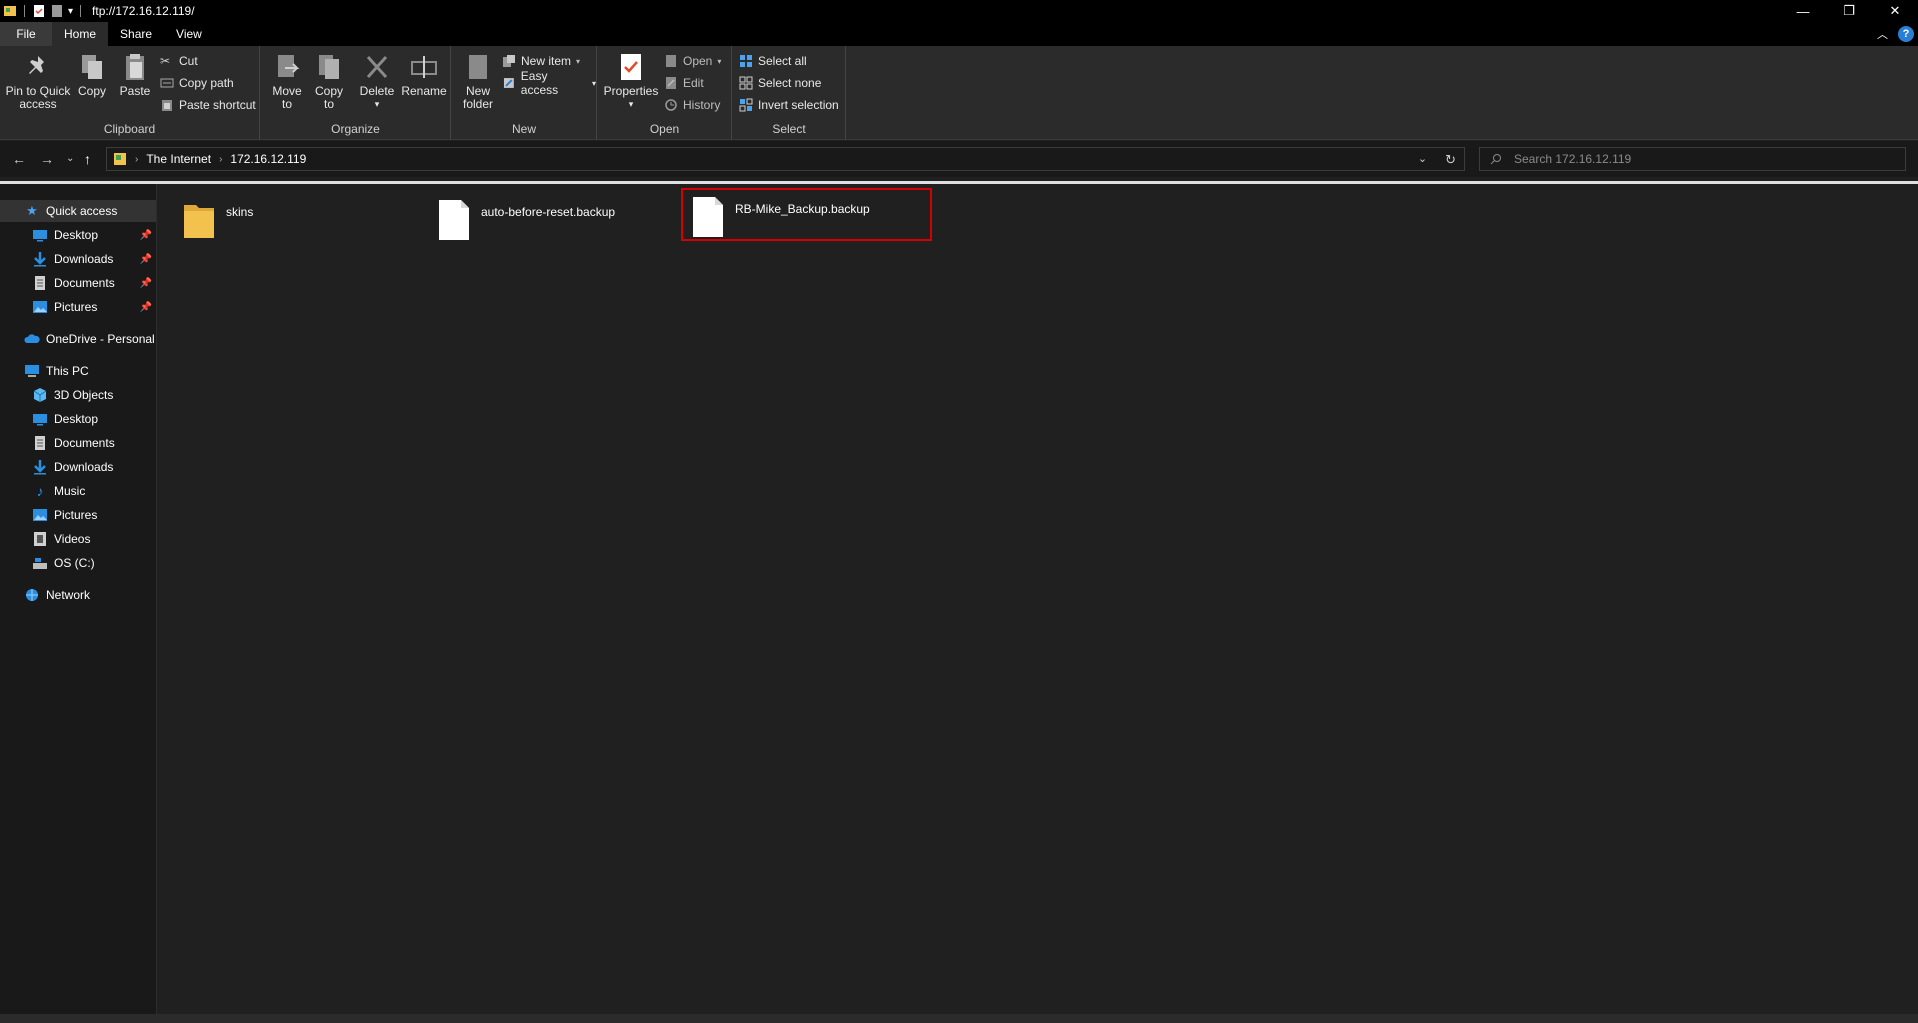 The image size is (1918, 1023). I want to click on easy-access-label: Easy access, so click(539, 83).